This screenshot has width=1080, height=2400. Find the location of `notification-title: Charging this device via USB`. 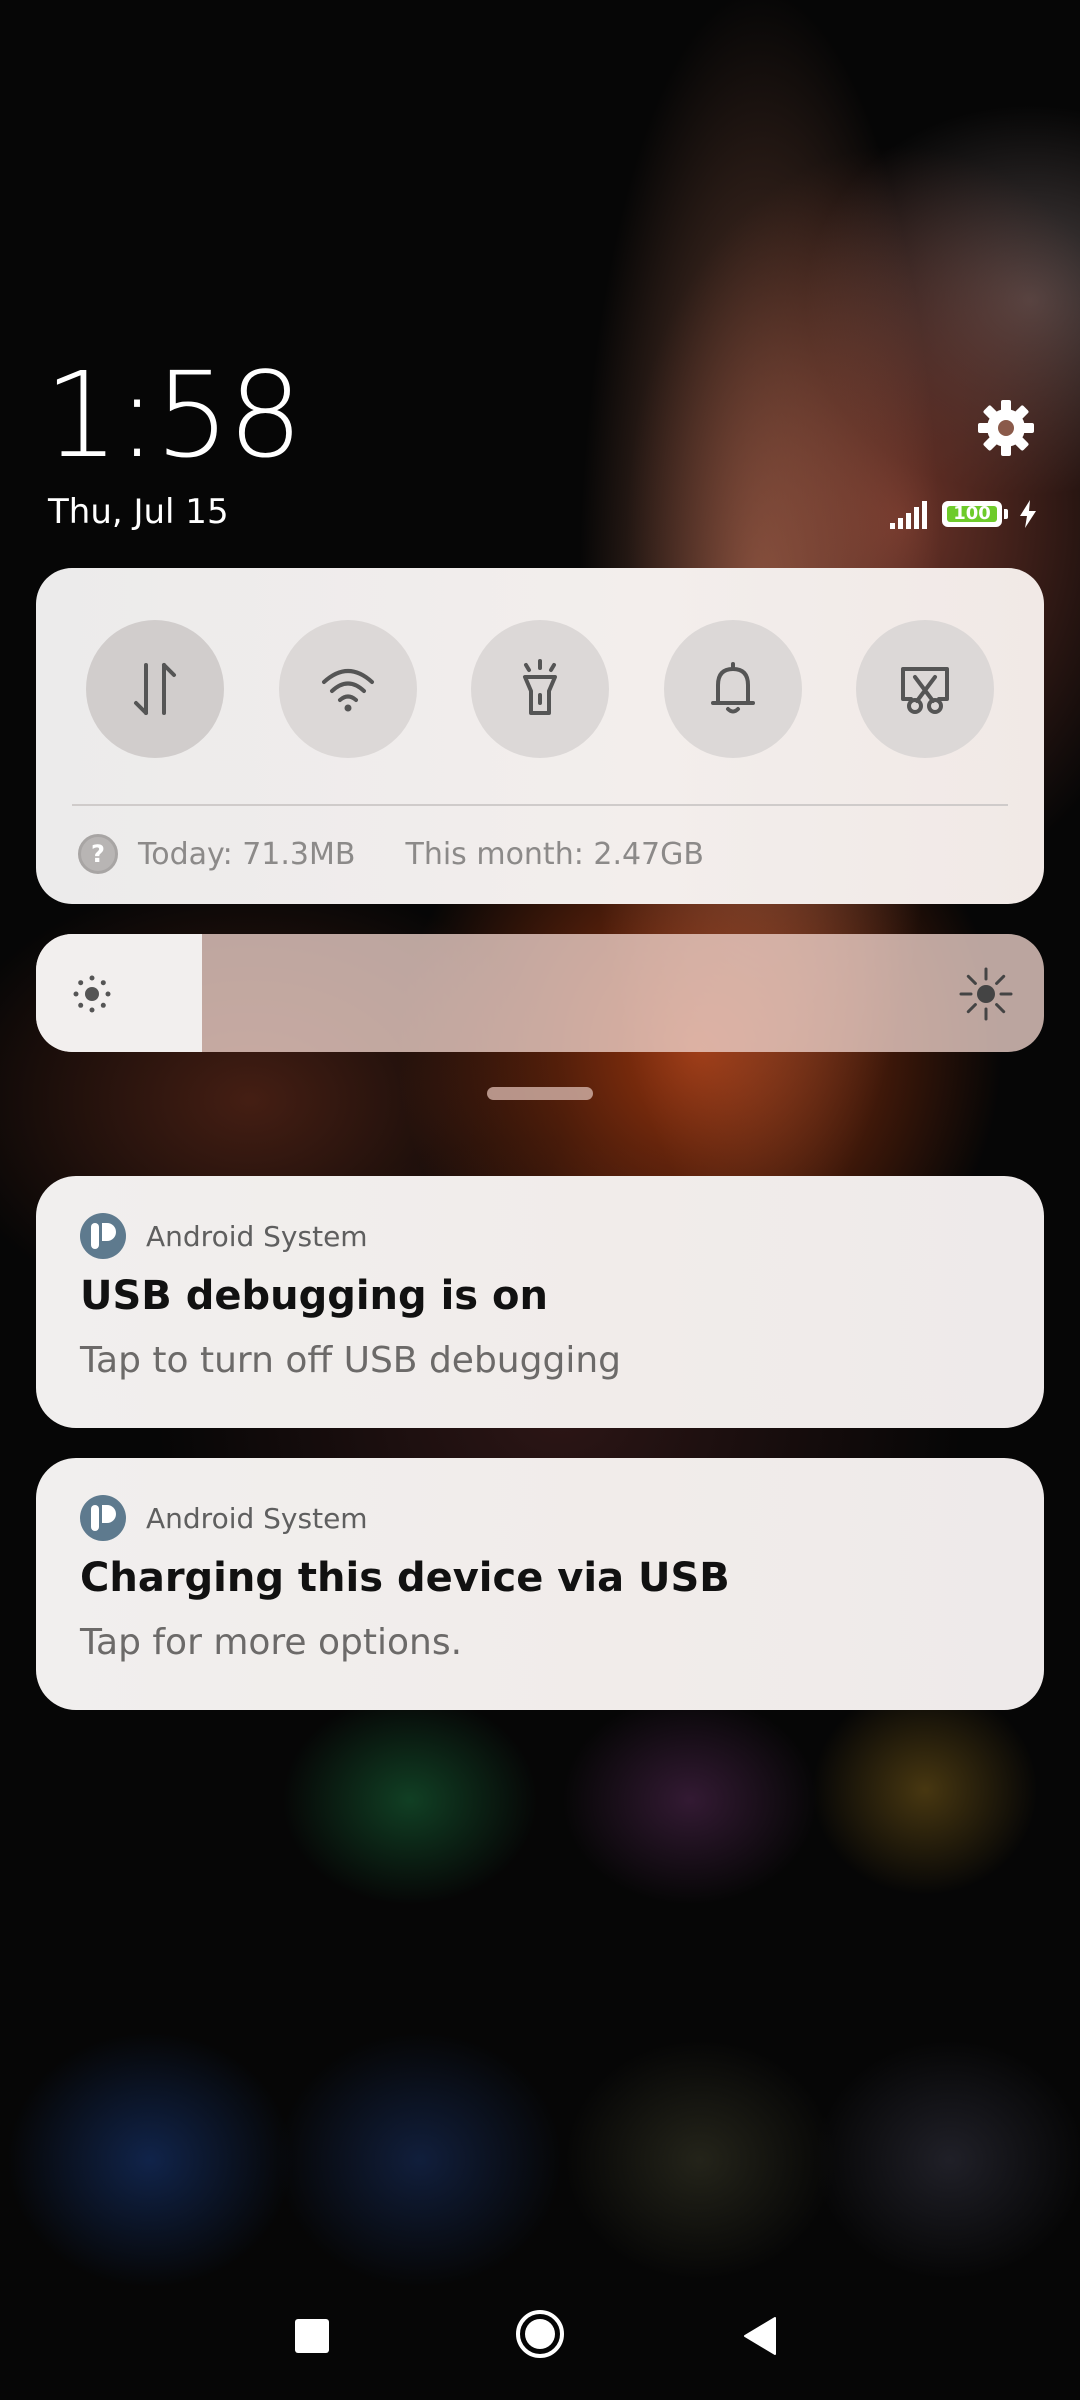

notification-title: Charging this device via USB is located at coordinates (405, 1578).